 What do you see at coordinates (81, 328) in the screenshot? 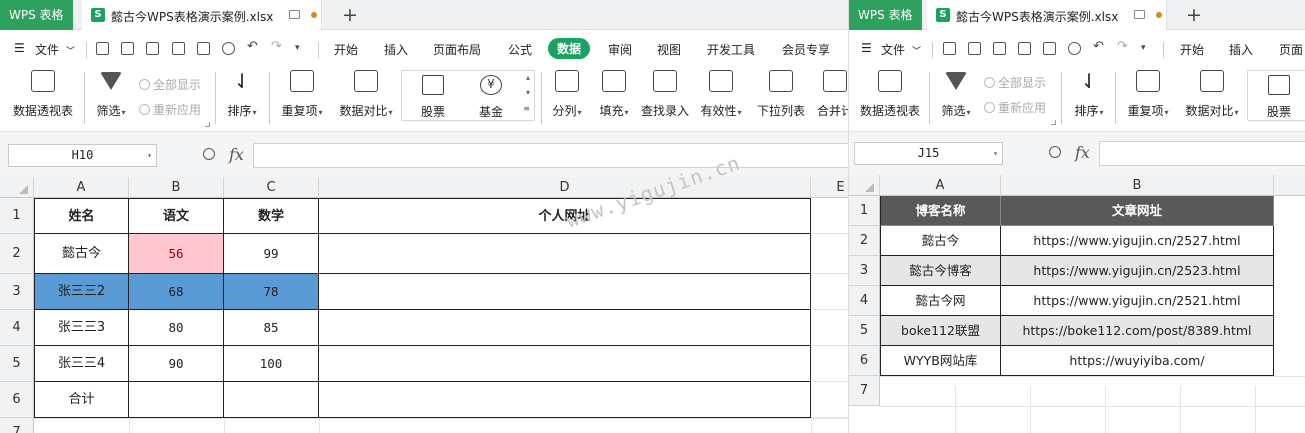
I see `cell-a4: 张三三3` at bounding box center [81, 328].